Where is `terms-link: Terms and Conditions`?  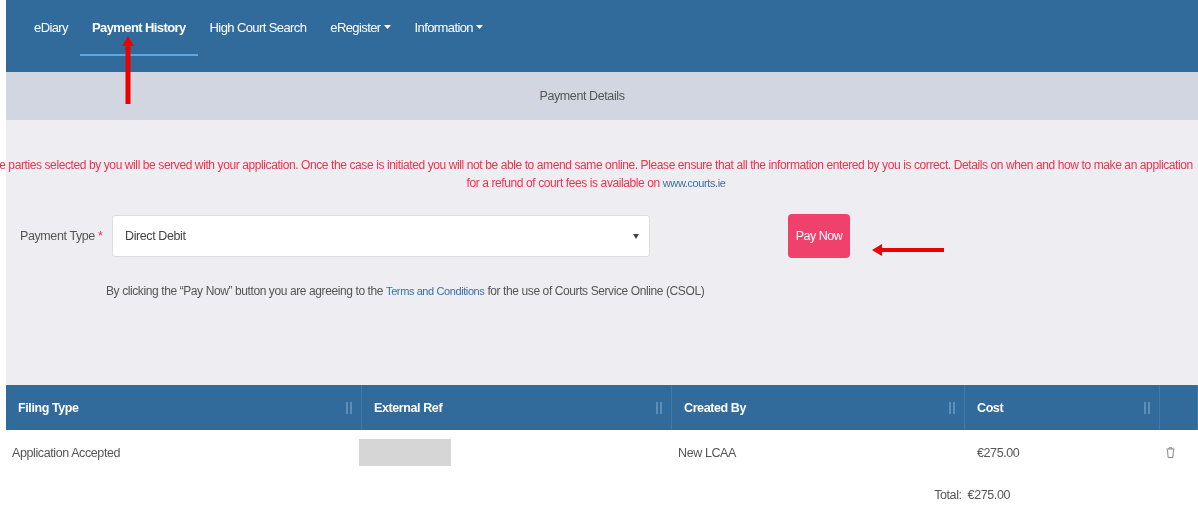
terms-link: Terms and Conditions is located at coordinates (435, 291).